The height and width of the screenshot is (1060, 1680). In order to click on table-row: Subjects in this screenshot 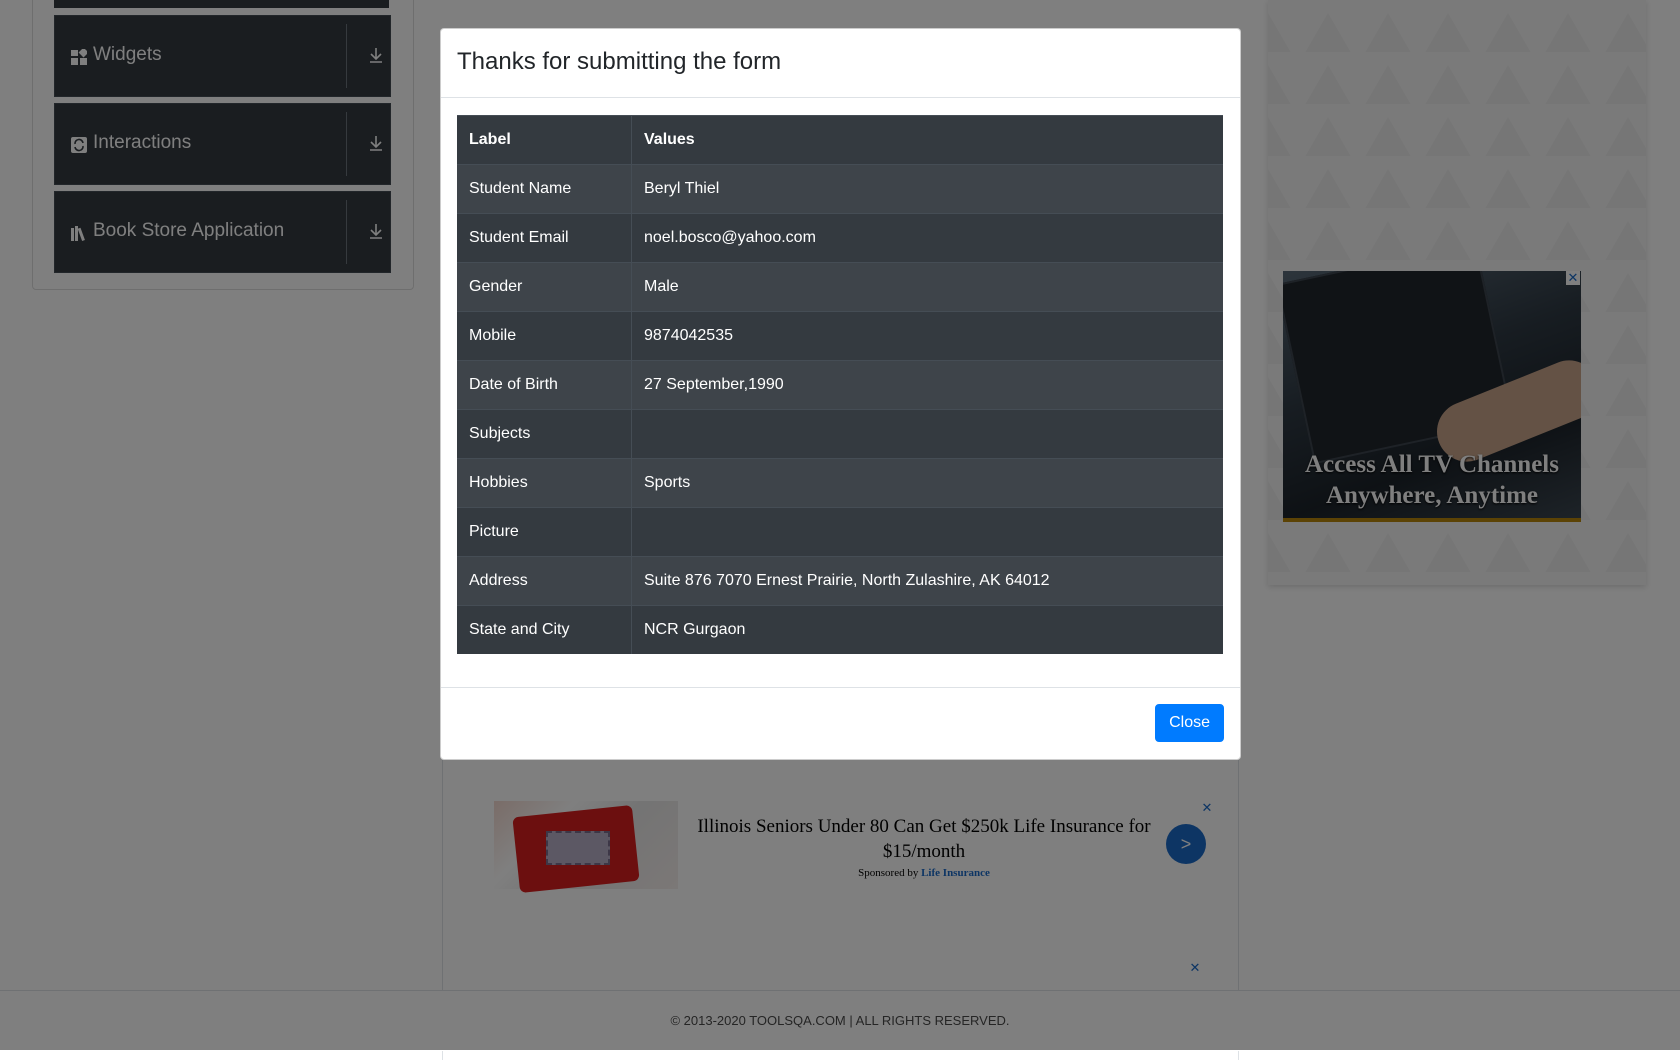, I will do `click(840, 434)`.